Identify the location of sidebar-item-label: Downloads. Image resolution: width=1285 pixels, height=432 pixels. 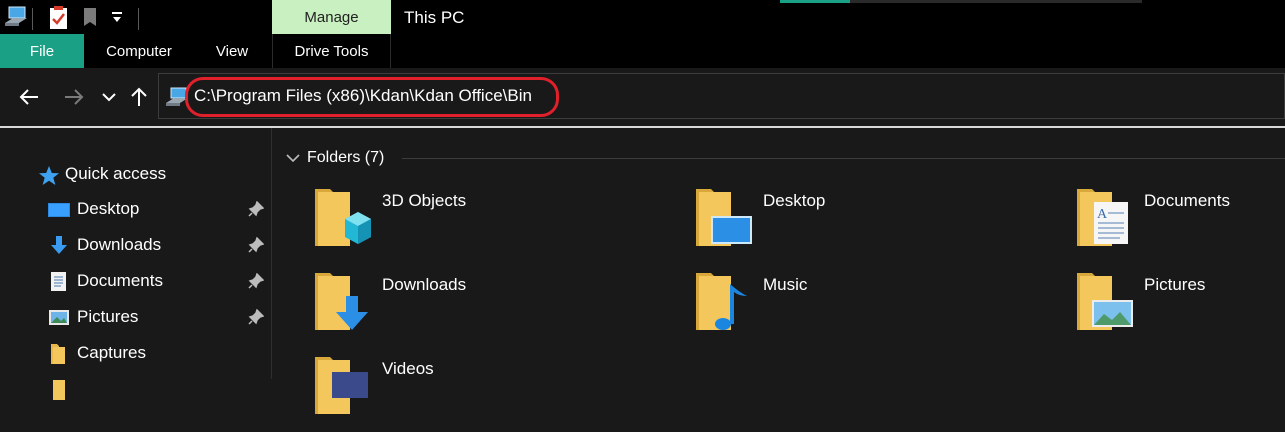
(119, 244).